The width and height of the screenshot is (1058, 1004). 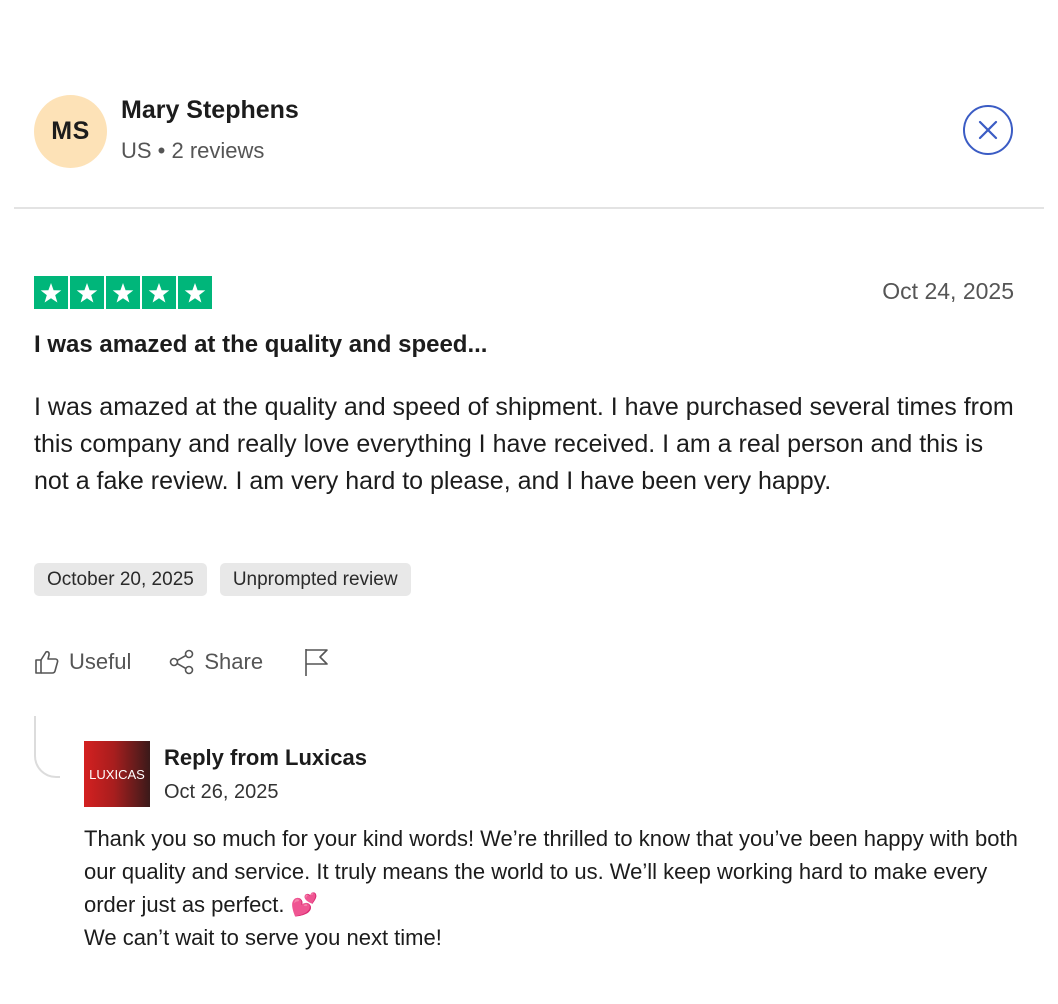 I want to click on star-rating, so click(x=123, y=292).